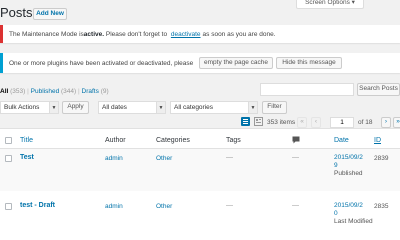 This screenshot has width=400, height=240. Describe the element at coordinates (381, 158) in the screenshot. I see `post-id: 2839` at that location.